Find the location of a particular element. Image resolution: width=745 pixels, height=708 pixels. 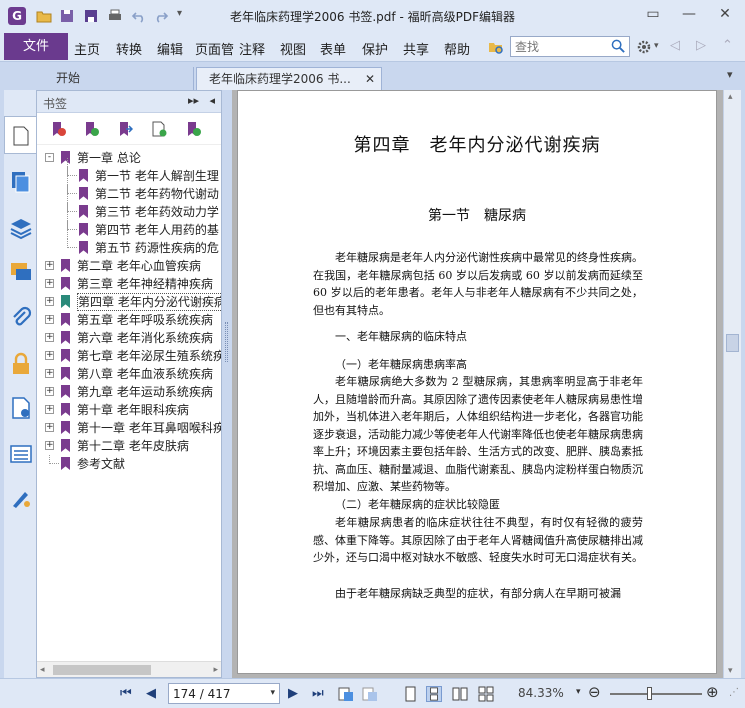

page-thumbnail-icon is located at coordinates (346, 694).